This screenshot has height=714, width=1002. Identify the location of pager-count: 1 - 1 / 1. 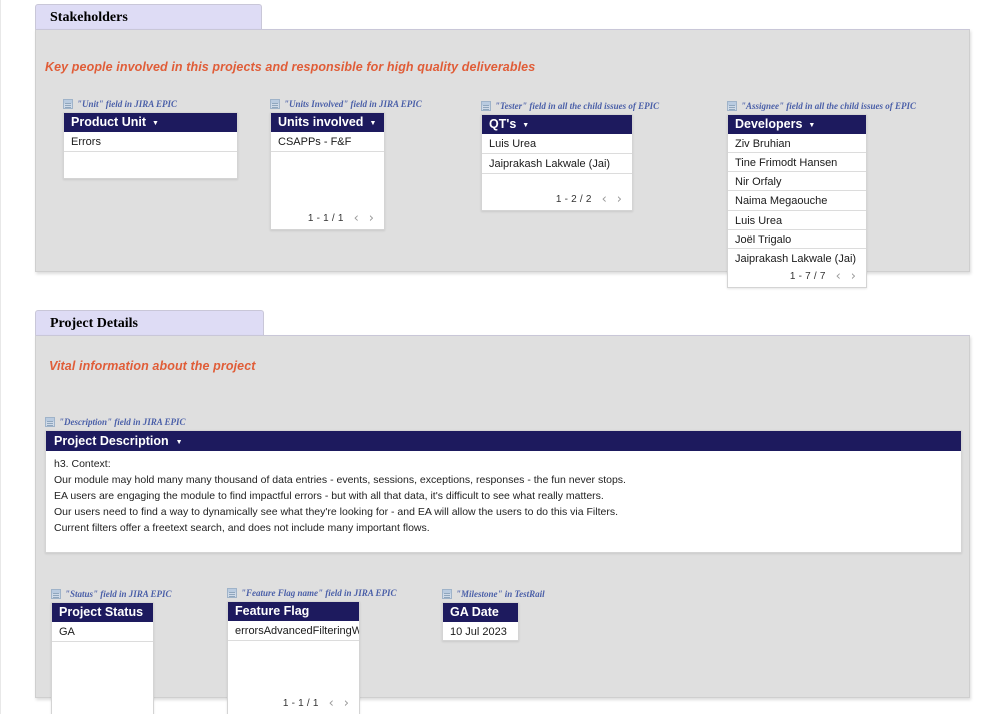
(325, 218).